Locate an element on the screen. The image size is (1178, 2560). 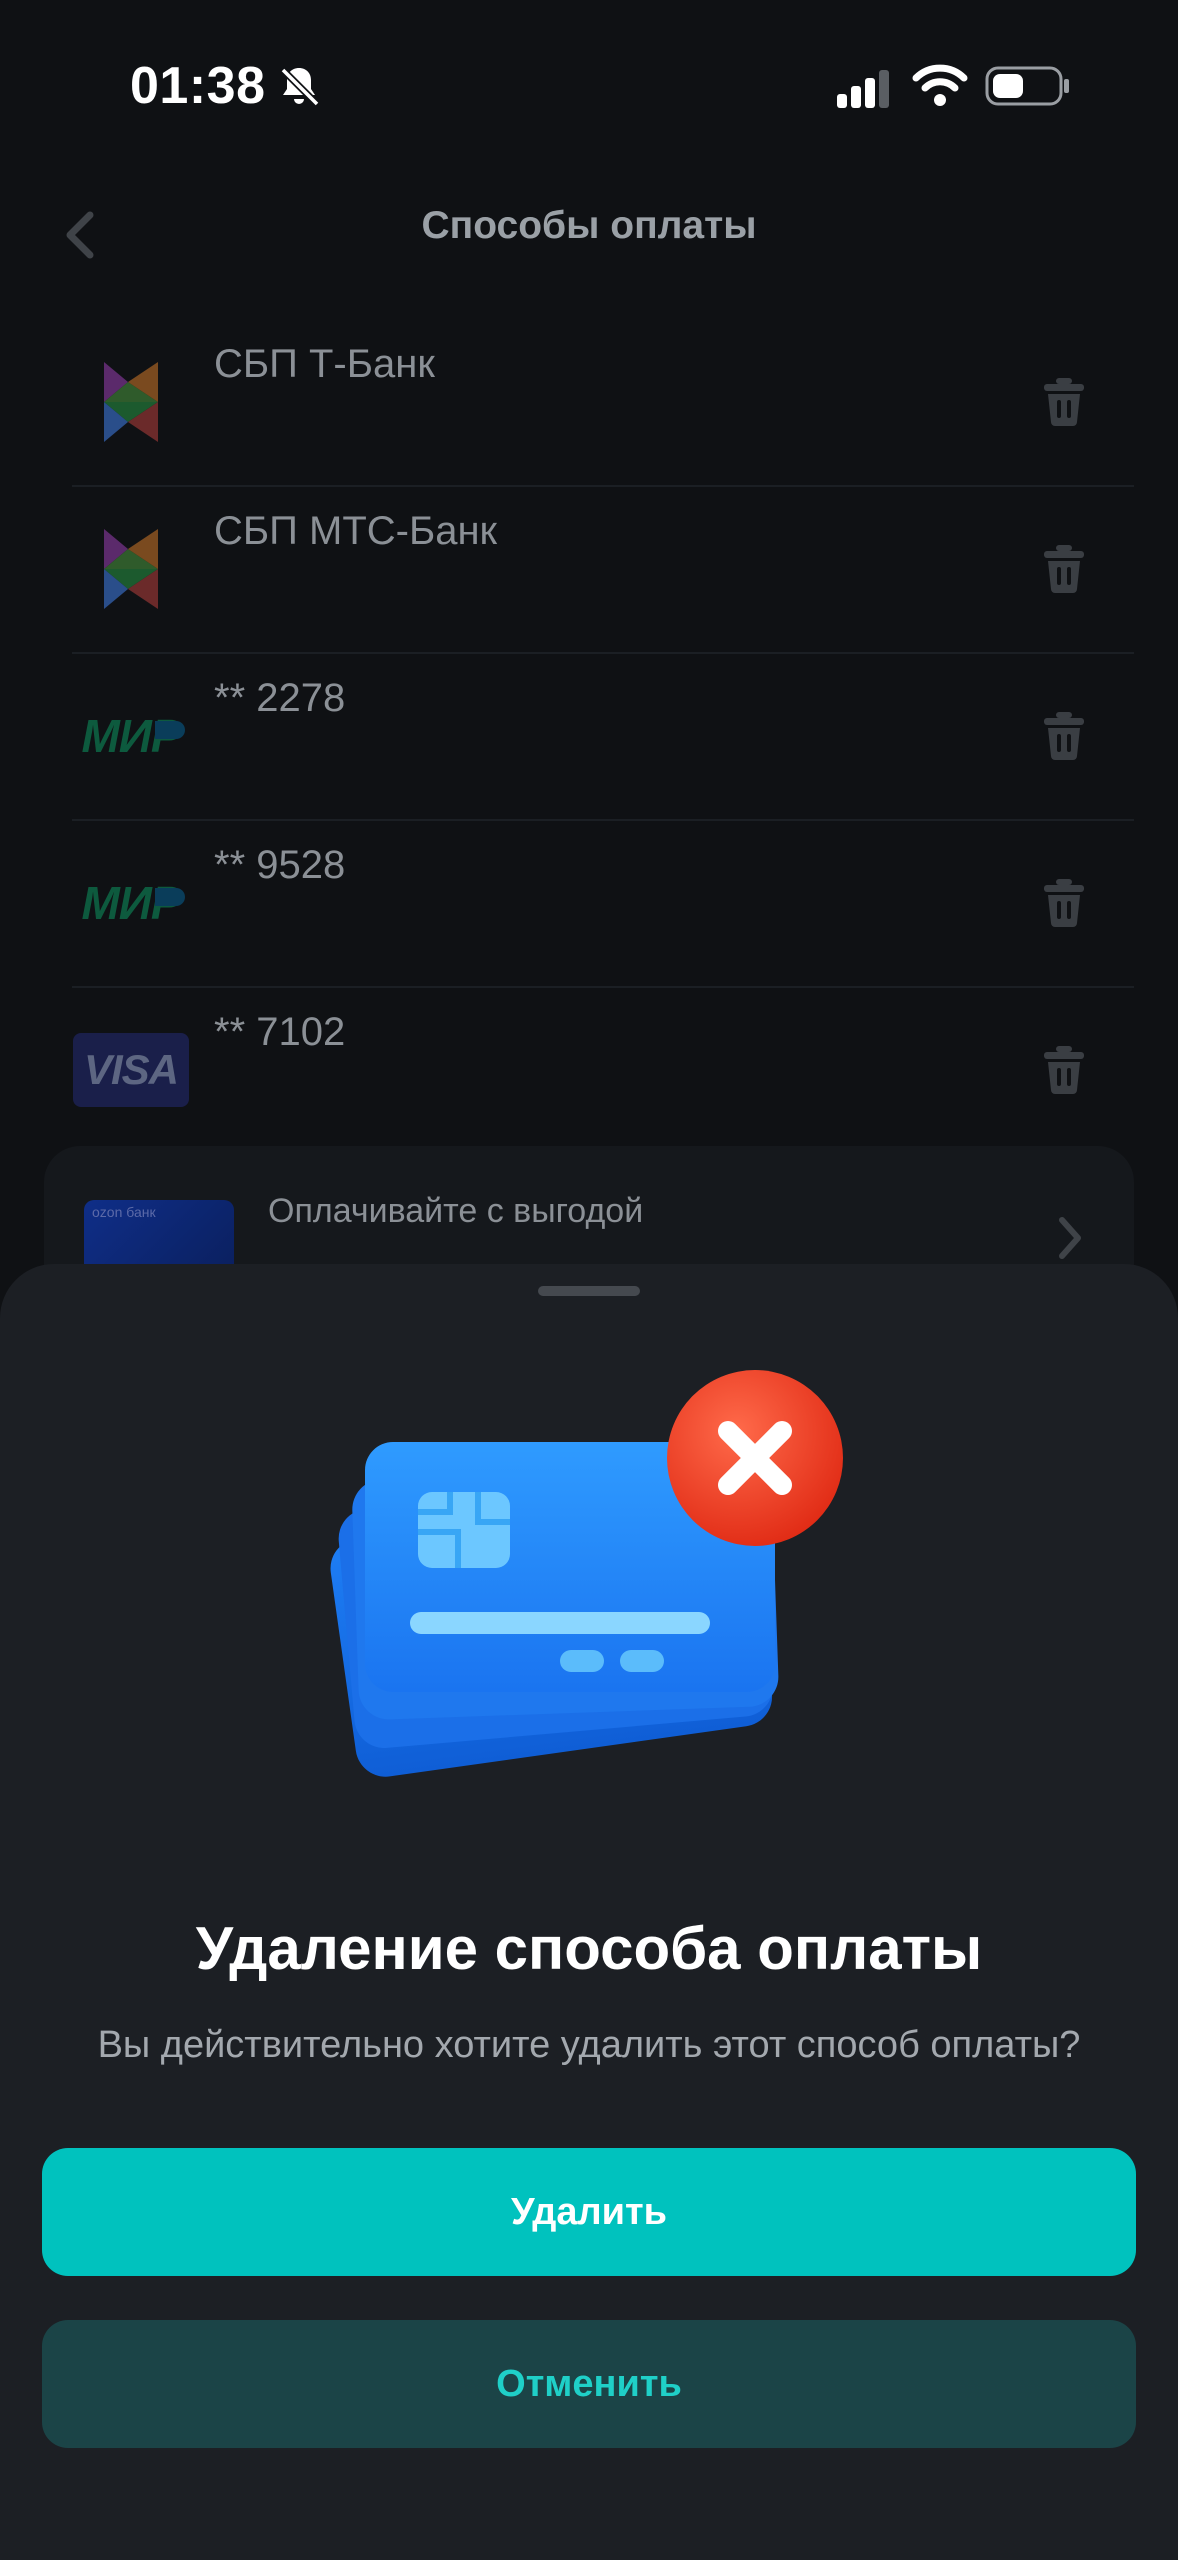
payment-method-label: ** 9528 is located at coordinates (280, 865).